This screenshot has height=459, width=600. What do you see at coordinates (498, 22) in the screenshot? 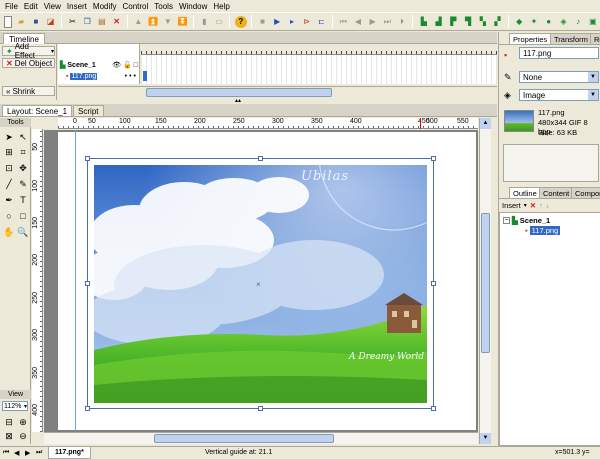
I see `scene-next-icon: ▞` at bounding box center [498, 22].